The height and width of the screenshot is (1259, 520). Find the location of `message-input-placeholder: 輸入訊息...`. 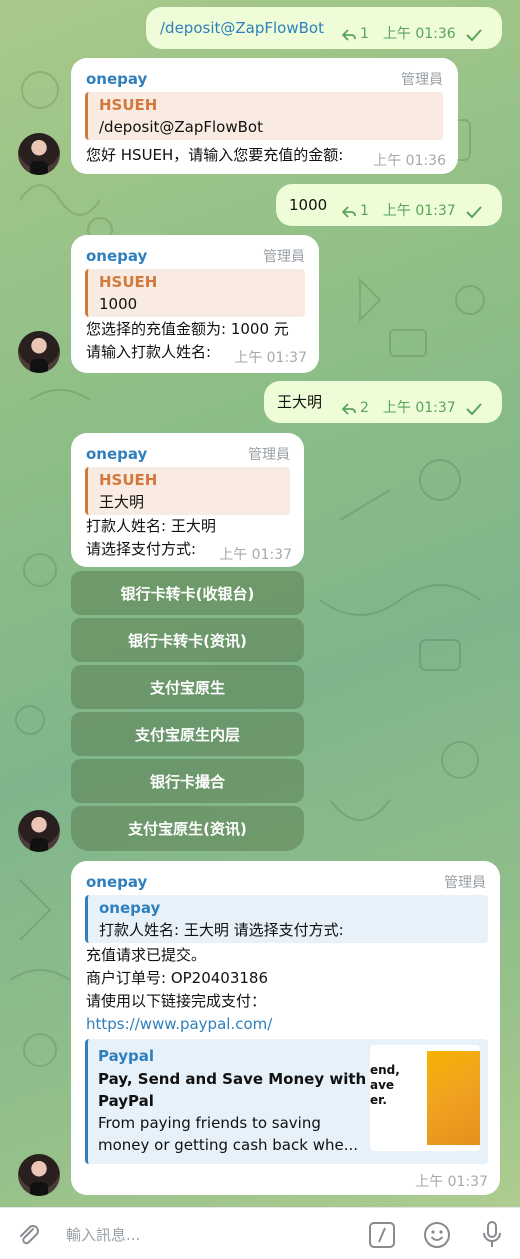

message-input-placeholder: 輸入訊息... is located at coordinates (103, 1234).